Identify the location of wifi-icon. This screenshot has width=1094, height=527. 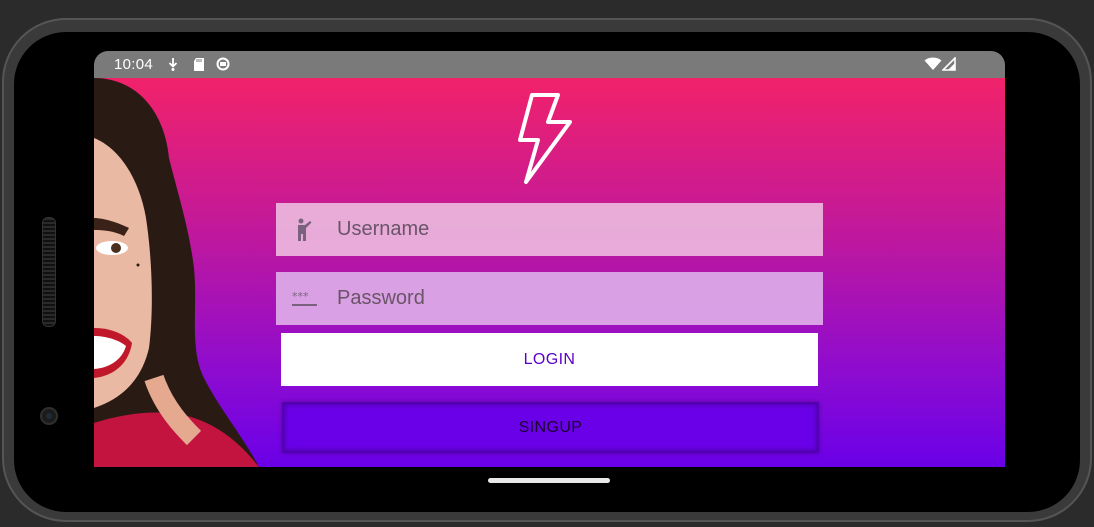
(933, 66).